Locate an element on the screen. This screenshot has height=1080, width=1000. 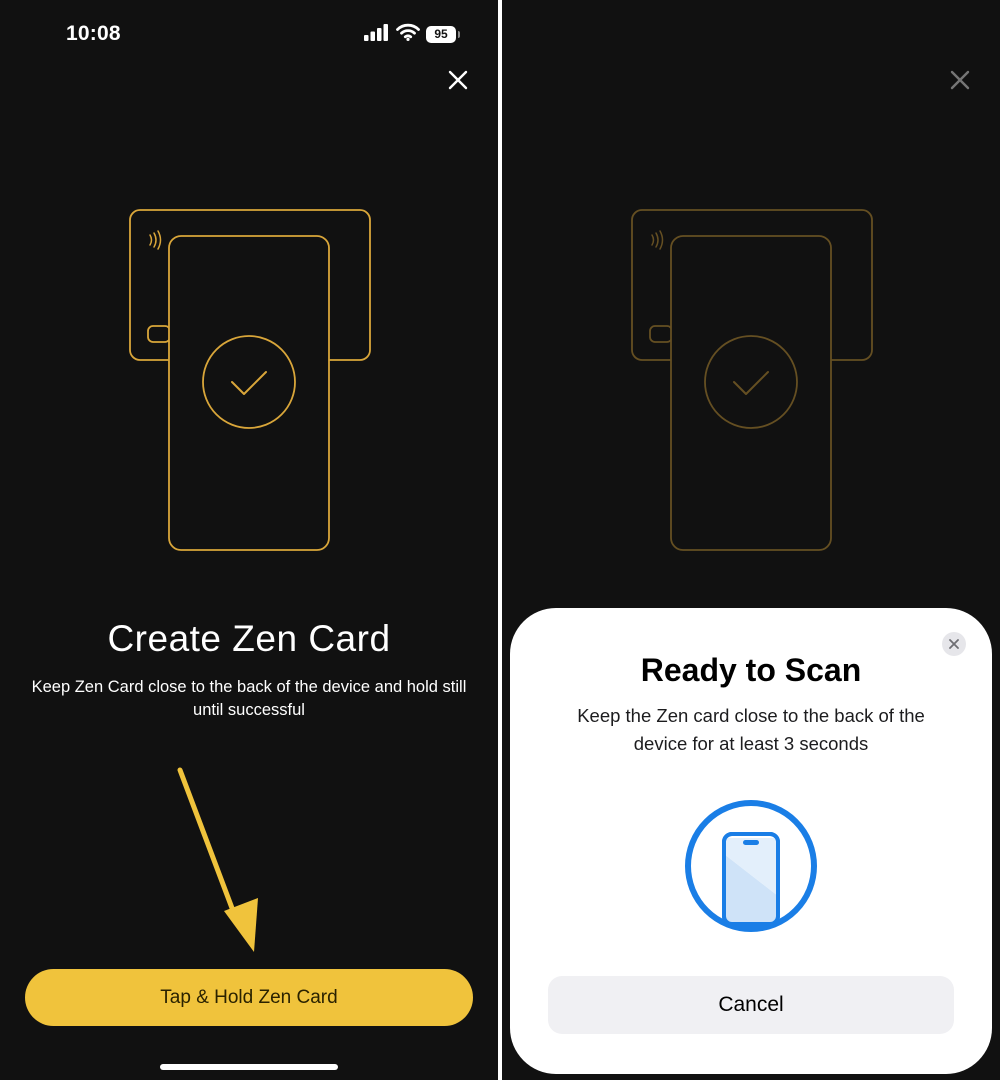
sheet-title: Ready to Scan is located at coordinates (751, 670).